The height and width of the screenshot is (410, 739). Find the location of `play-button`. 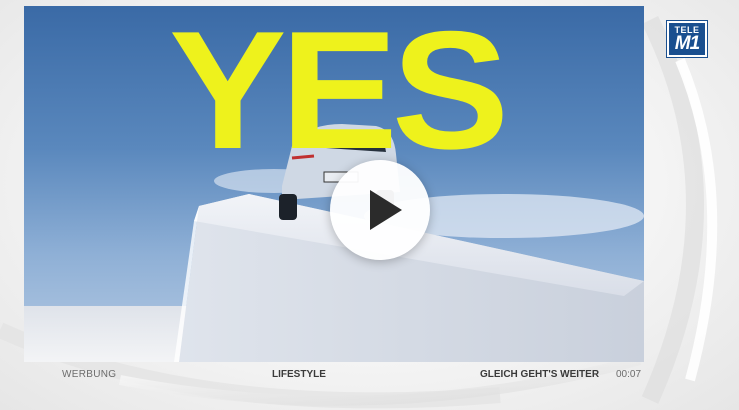

play-button is located at coordinates (380, 210).